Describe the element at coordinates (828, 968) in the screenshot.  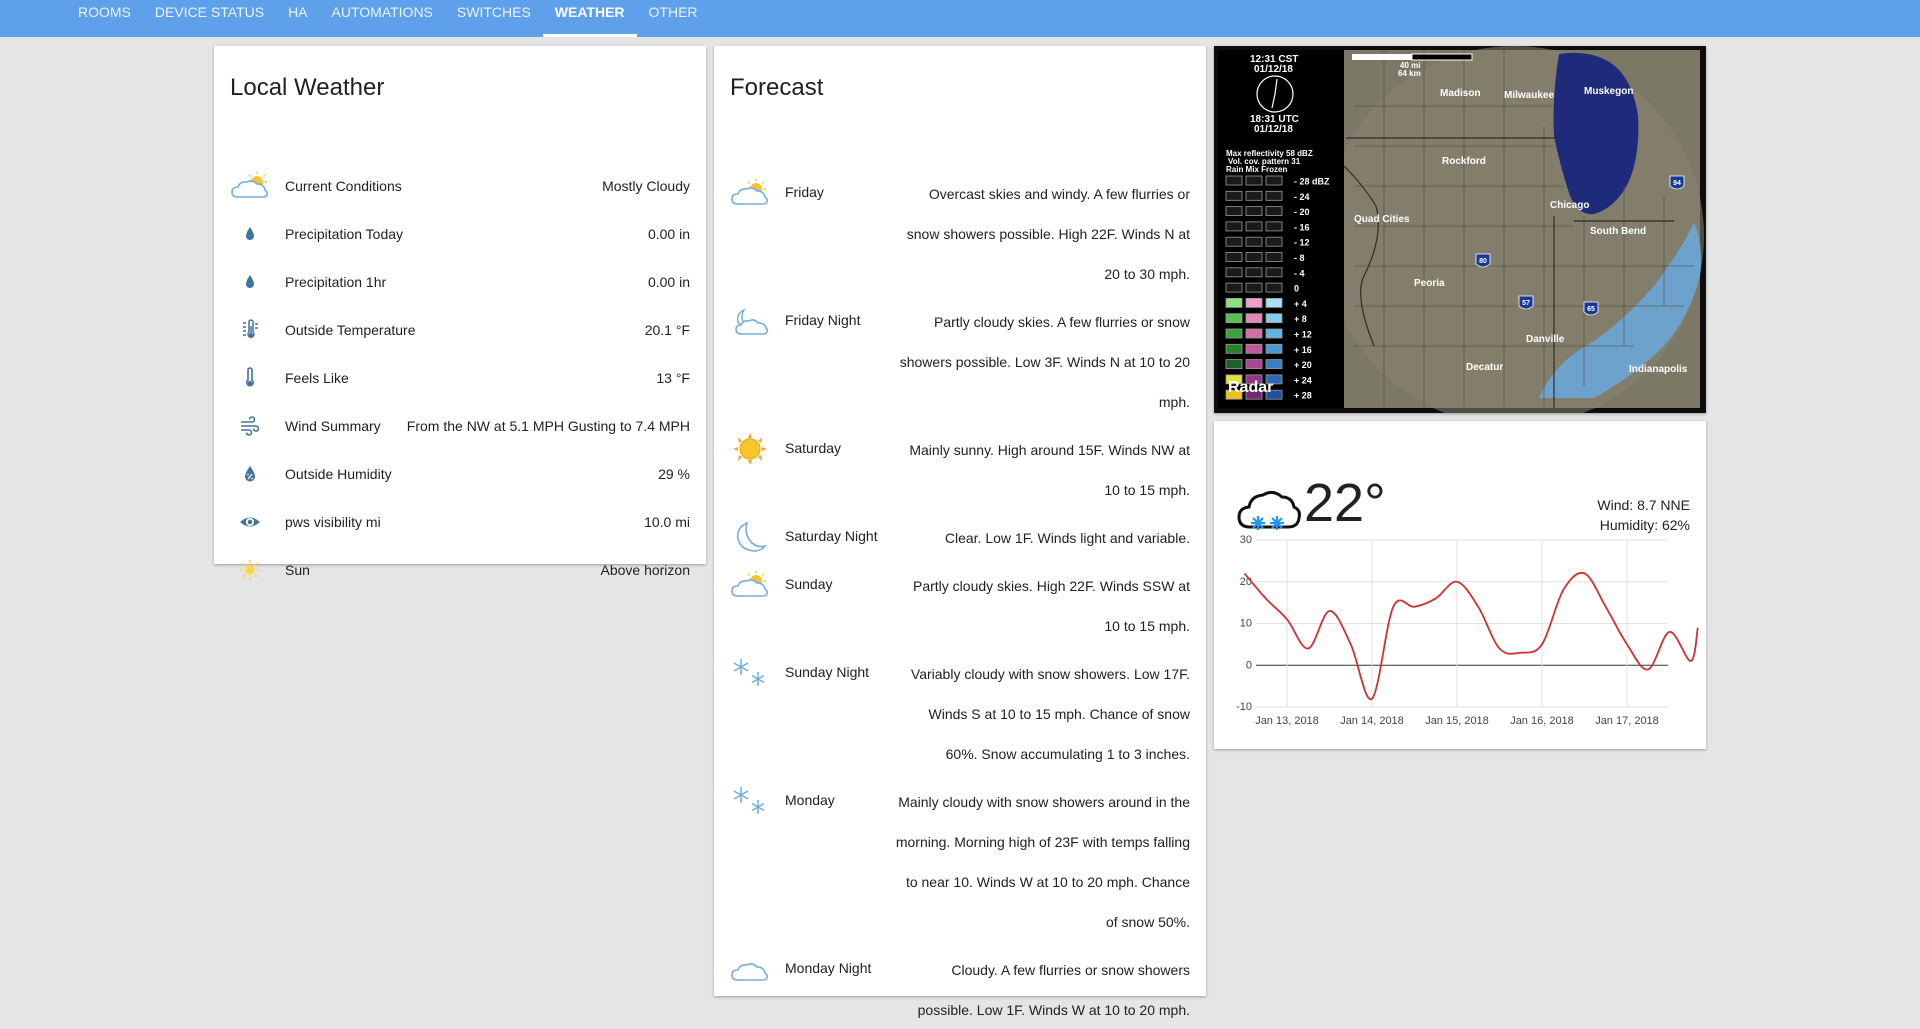
I see `forecast-day: Monday Night` at that location.